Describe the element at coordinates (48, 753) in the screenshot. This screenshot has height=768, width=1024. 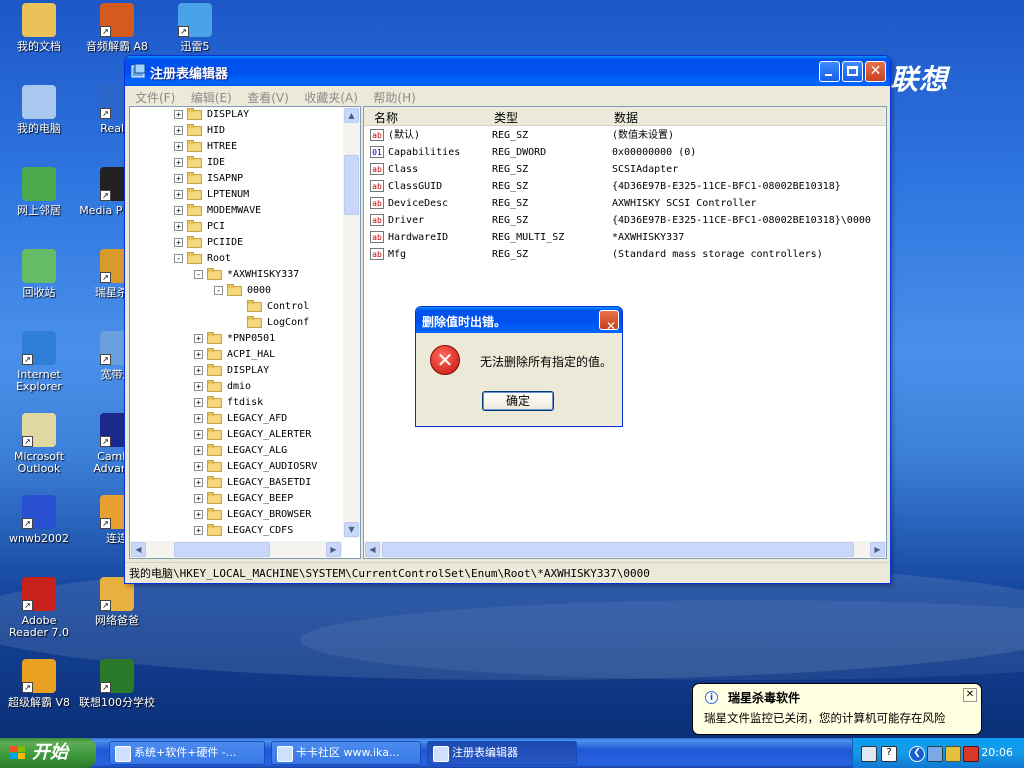
I see `start-button: 开始` at that location.